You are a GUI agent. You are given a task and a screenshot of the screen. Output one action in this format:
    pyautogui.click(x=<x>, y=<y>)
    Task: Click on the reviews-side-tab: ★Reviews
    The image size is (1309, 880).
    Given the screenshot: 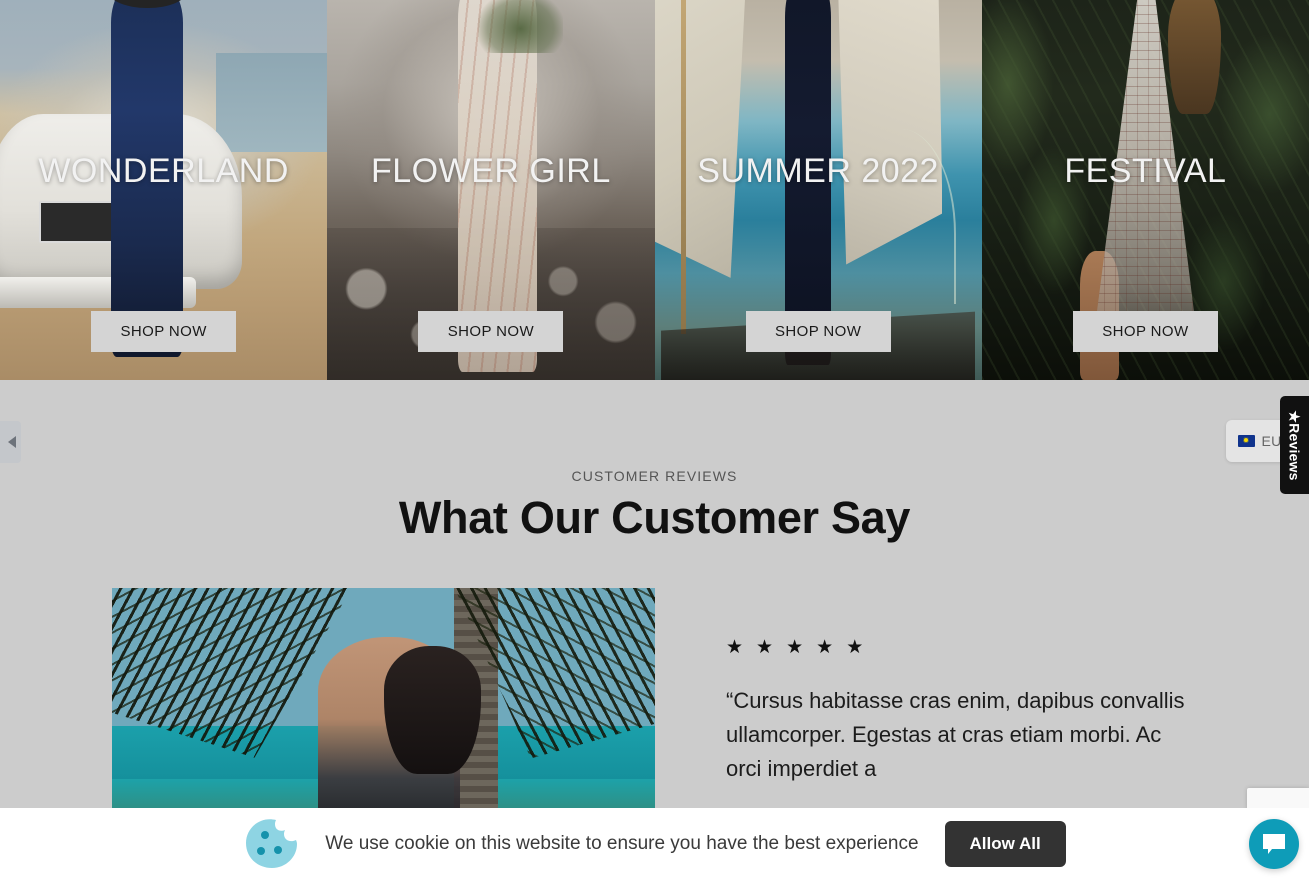 What is the action you would take?
    pyautogui.click(x=1294, y=445)
    